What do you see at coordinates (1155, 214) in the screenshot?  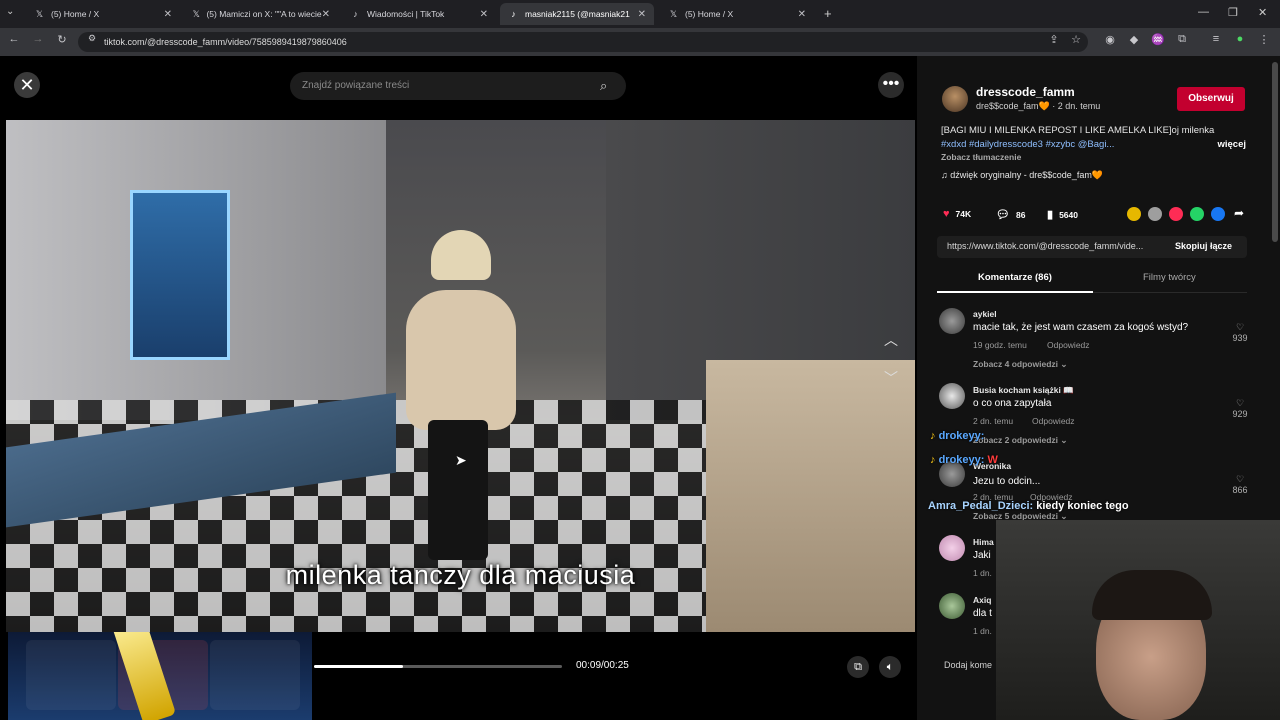 I see `share-friends-icon` at bounding box center [1155, 214].